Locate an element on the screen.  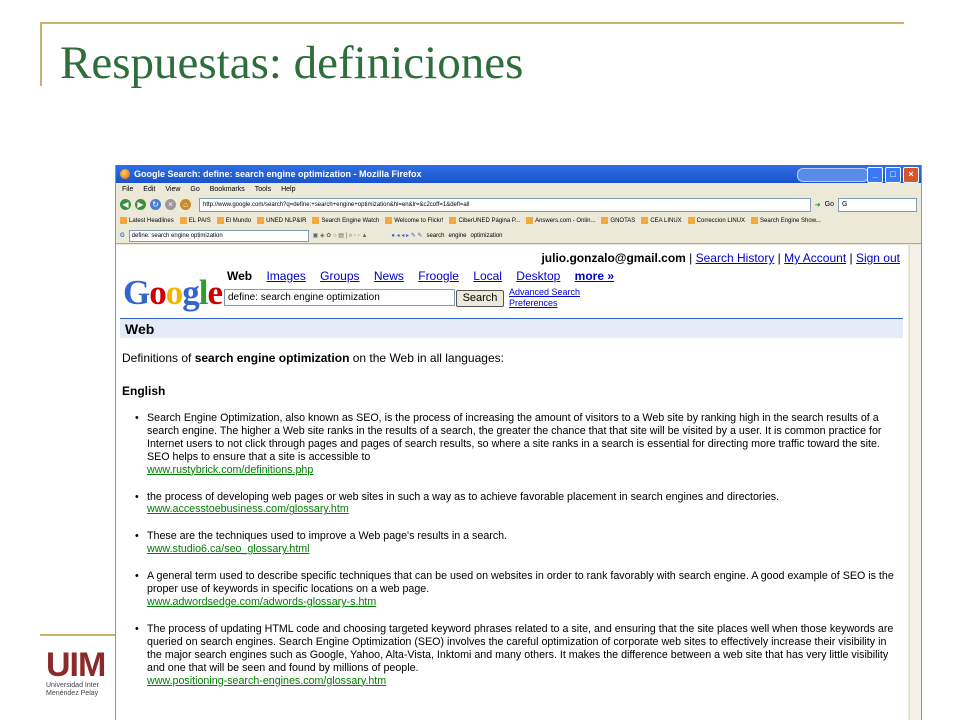
advanced-search-link: Advanced Search is located at coordinates (544, 292).